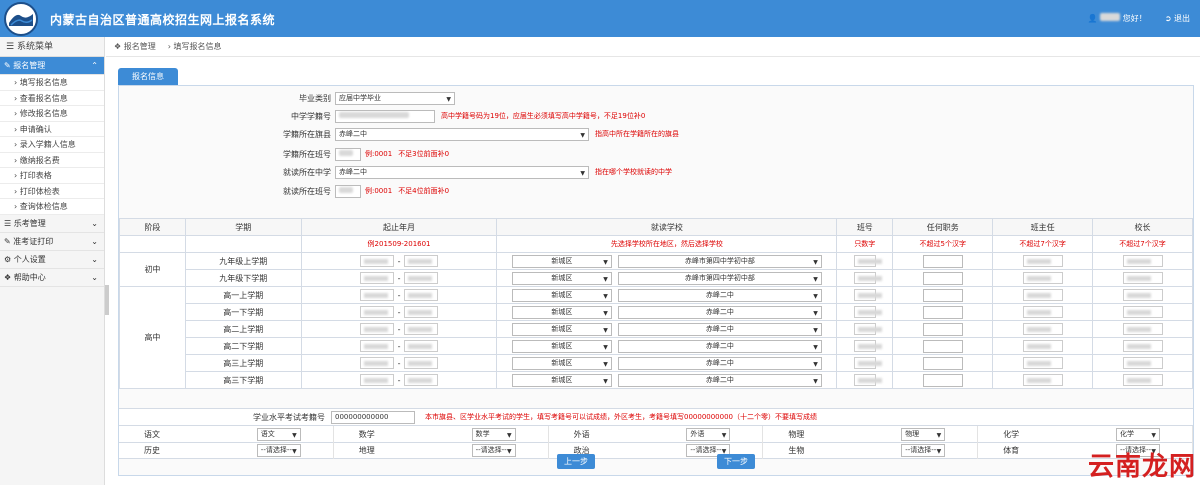  What do you see at coordinates (385, 116) in the screenshot?
I see `school-id-input` at bounding box center [385, 116].